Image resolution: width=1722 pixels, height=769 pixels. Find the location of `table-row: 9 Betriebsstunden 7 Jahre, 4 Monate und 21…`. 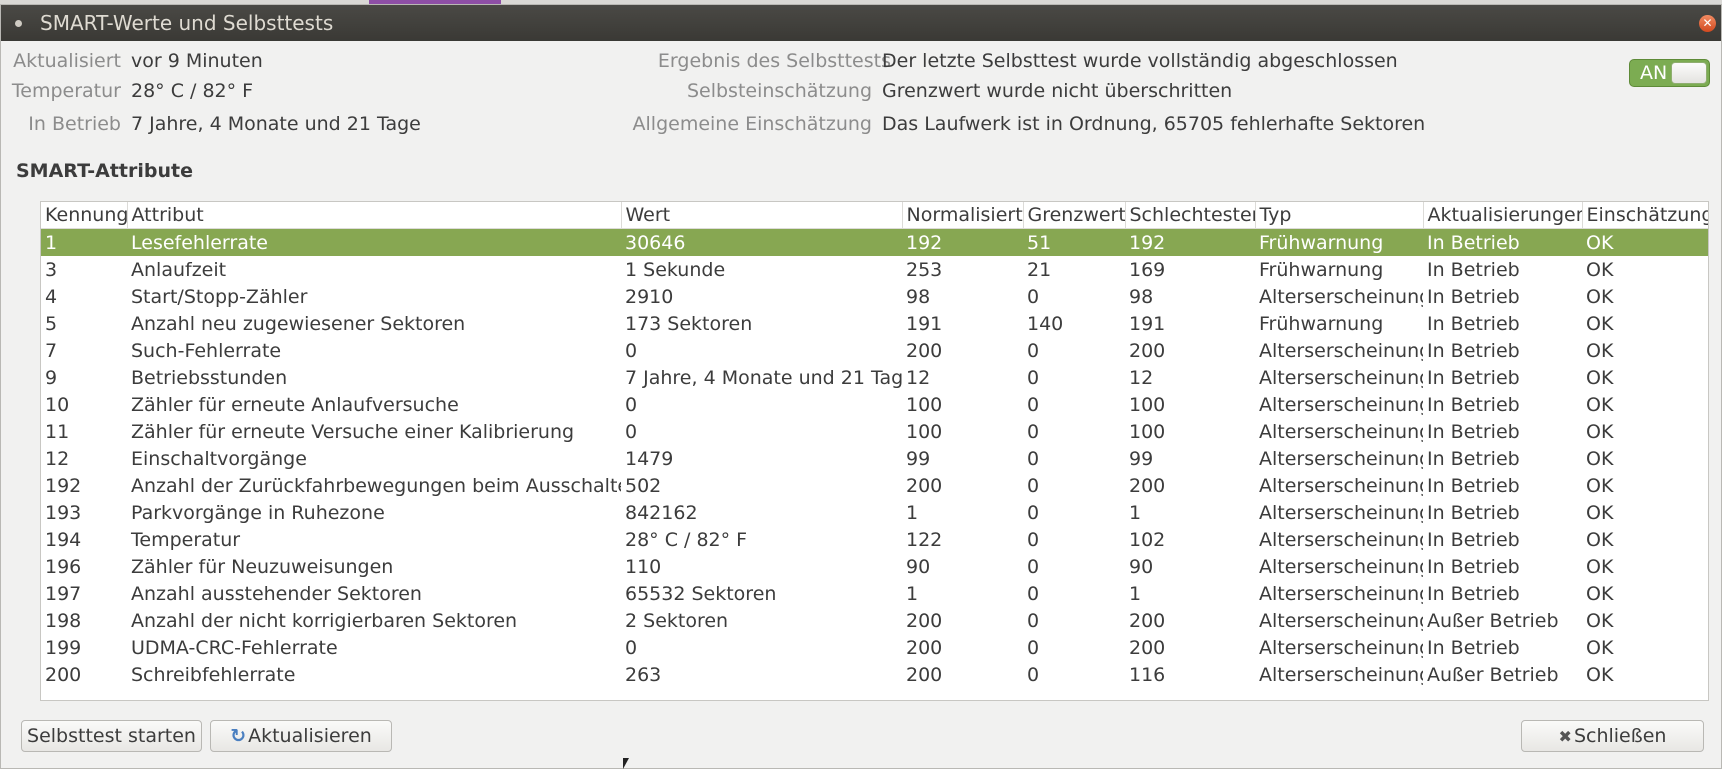

table-row: 9 Betriebsstunden 7 Jahre, 4 Monate und 21… is located at coordinates (874, 377).